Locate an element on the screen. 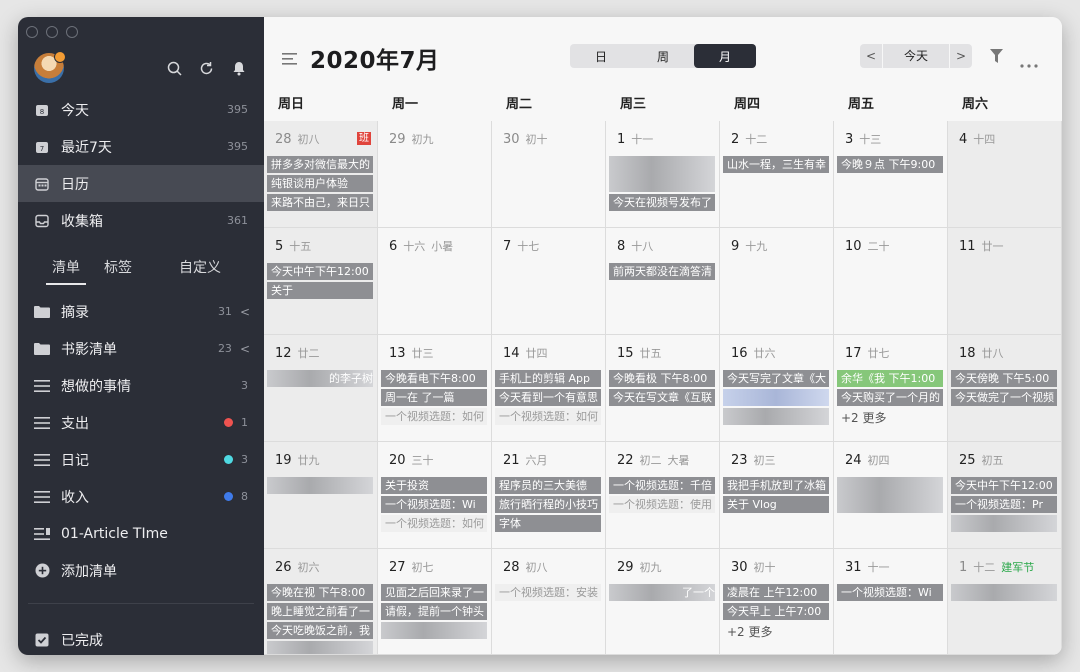  calendar-event: 关于 Vlog is located at coordinates (776, 504).